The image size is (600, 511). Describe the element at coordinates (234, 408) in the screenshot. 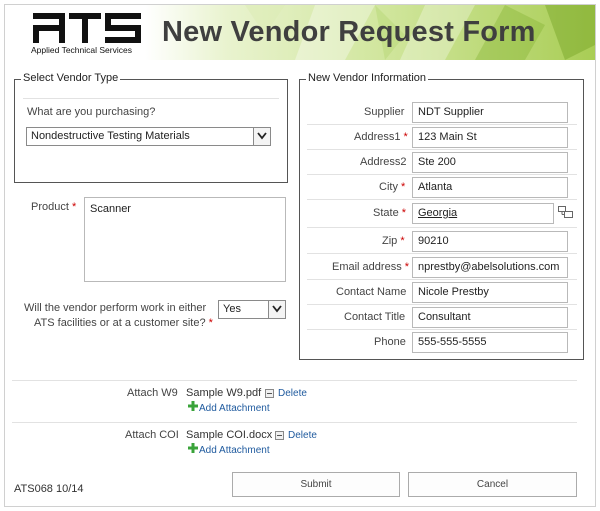

I see `add-attachment-w9-link: Add Attachment` at that location.